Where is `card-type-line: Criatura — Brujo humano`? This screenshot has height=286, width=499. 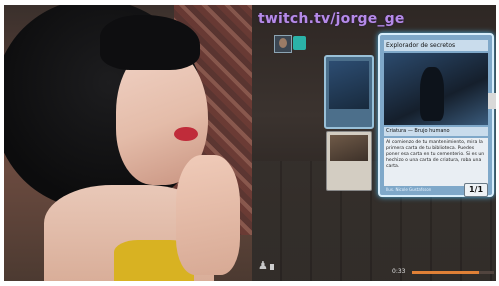 card-type-line: Criatura — Brujo humano is located at coordinates (436, 131).